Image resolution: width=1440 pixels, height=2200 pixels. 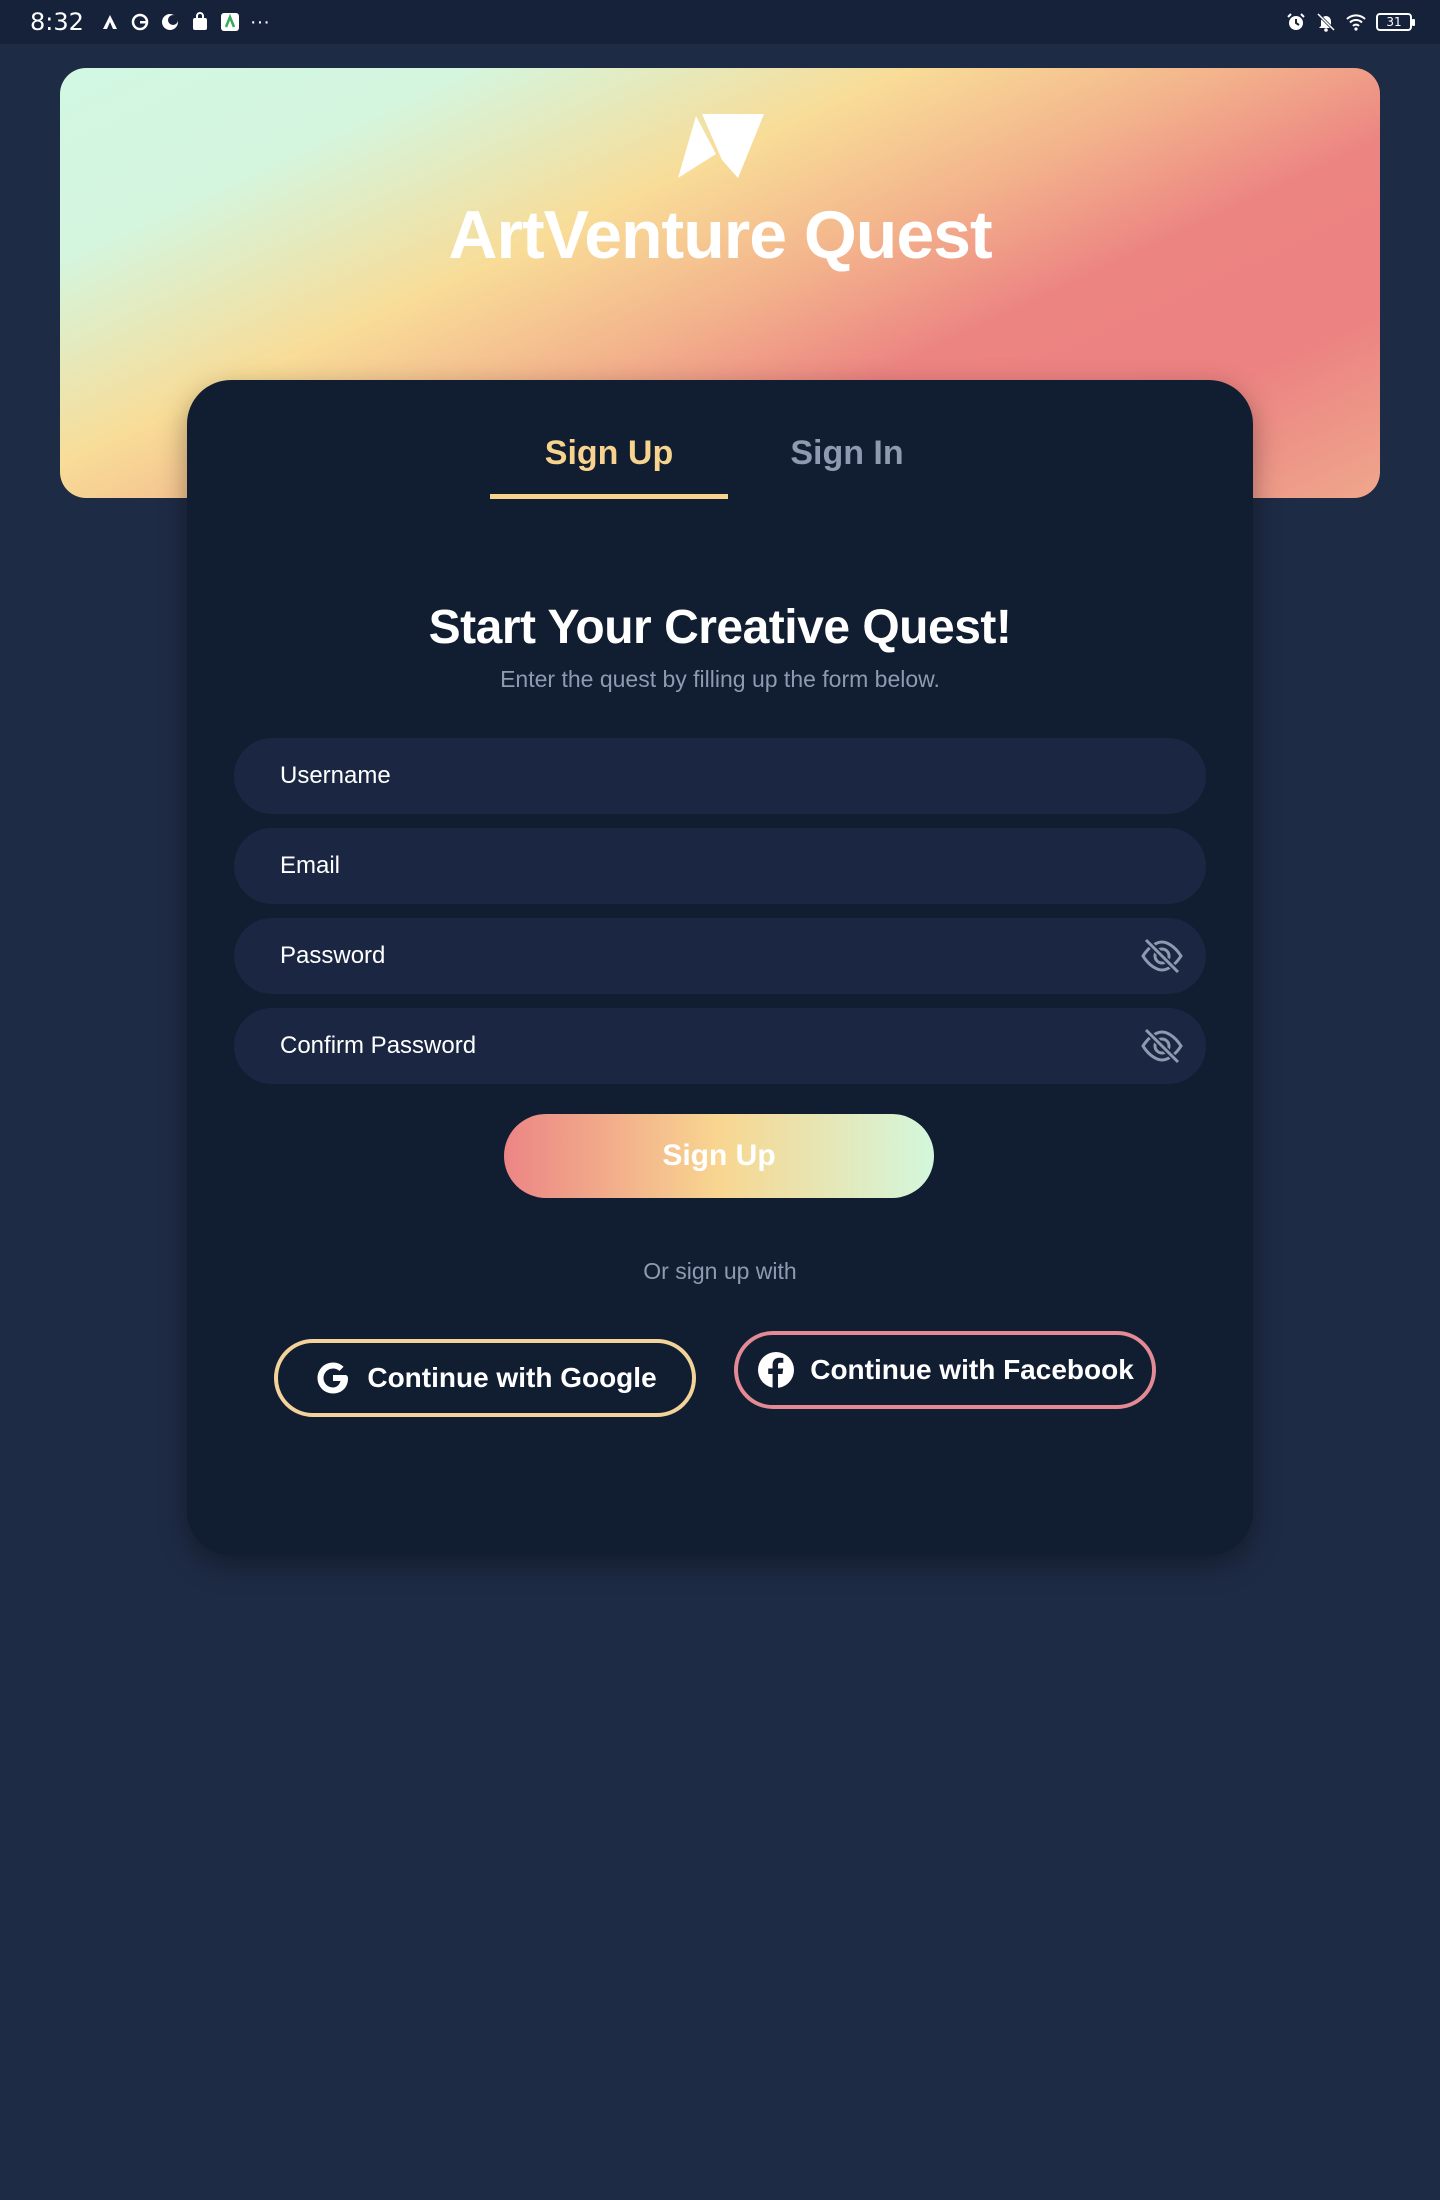 What do you see at coordinates (1326, 22) in the screenshot?
I see `bell-muted-icon` at bounding box center [1326, 22].